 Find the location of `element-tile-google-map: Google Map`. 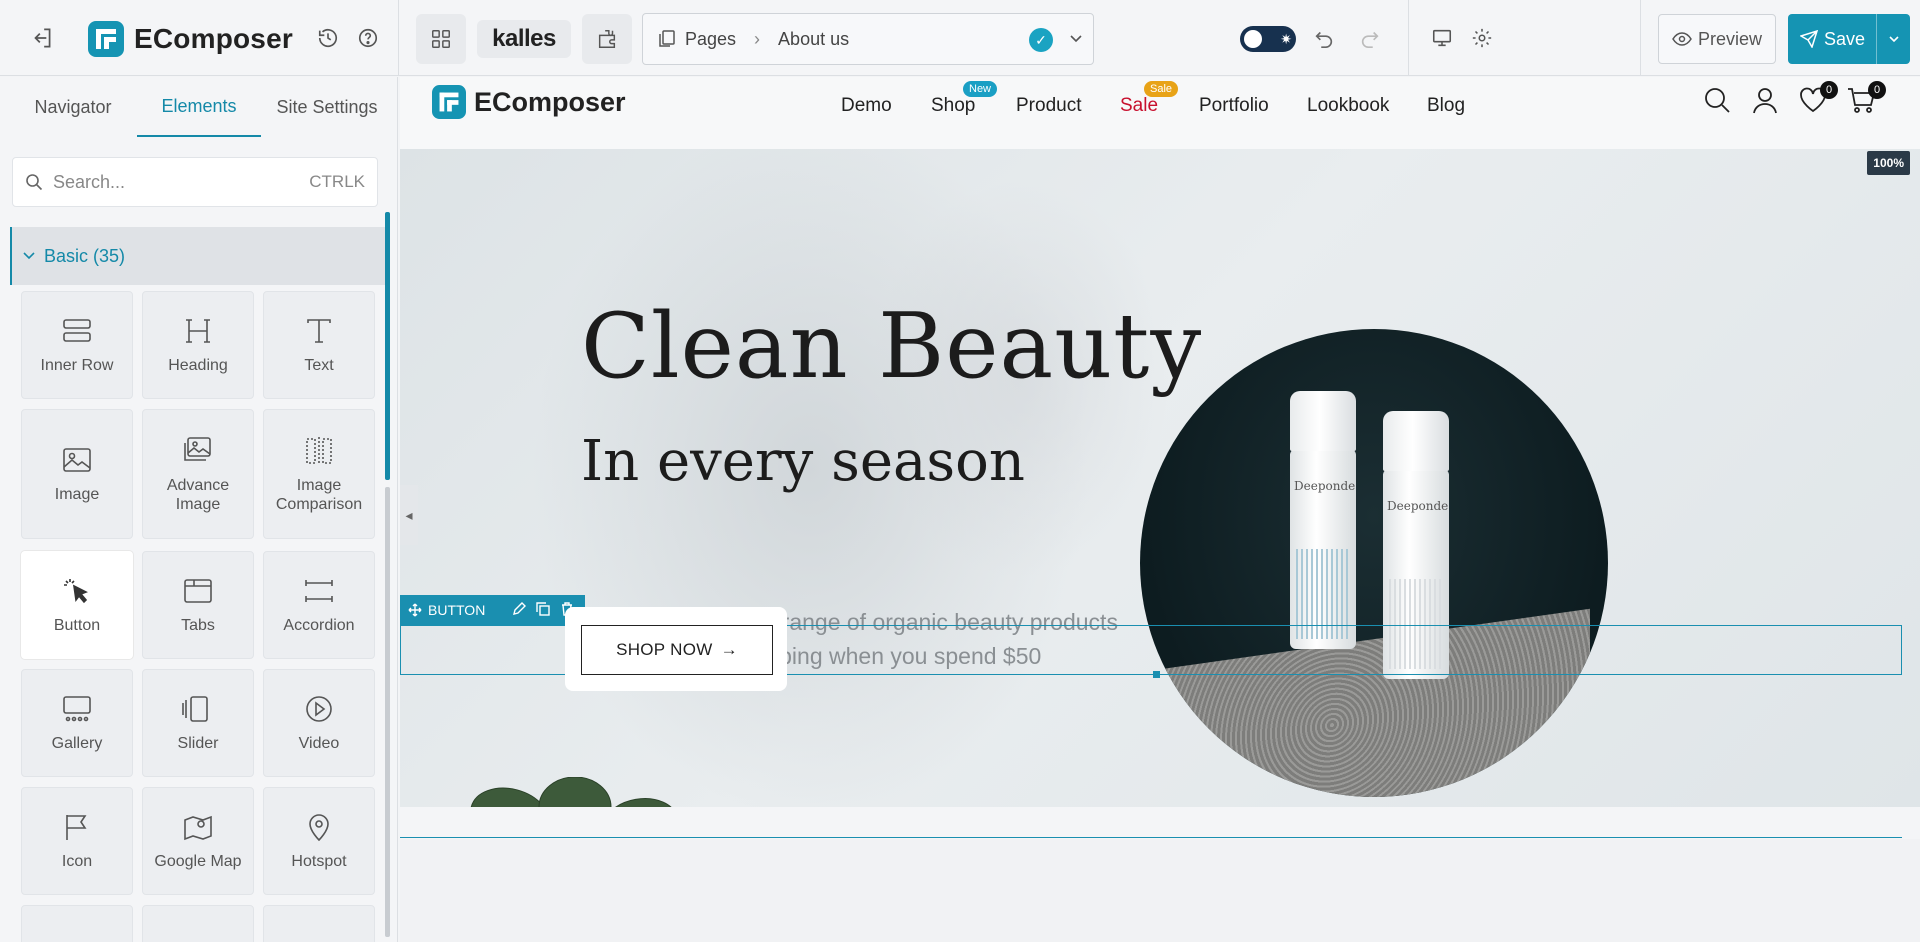

element-tile-google-map: Google Map is located at coordinates (198, 841).